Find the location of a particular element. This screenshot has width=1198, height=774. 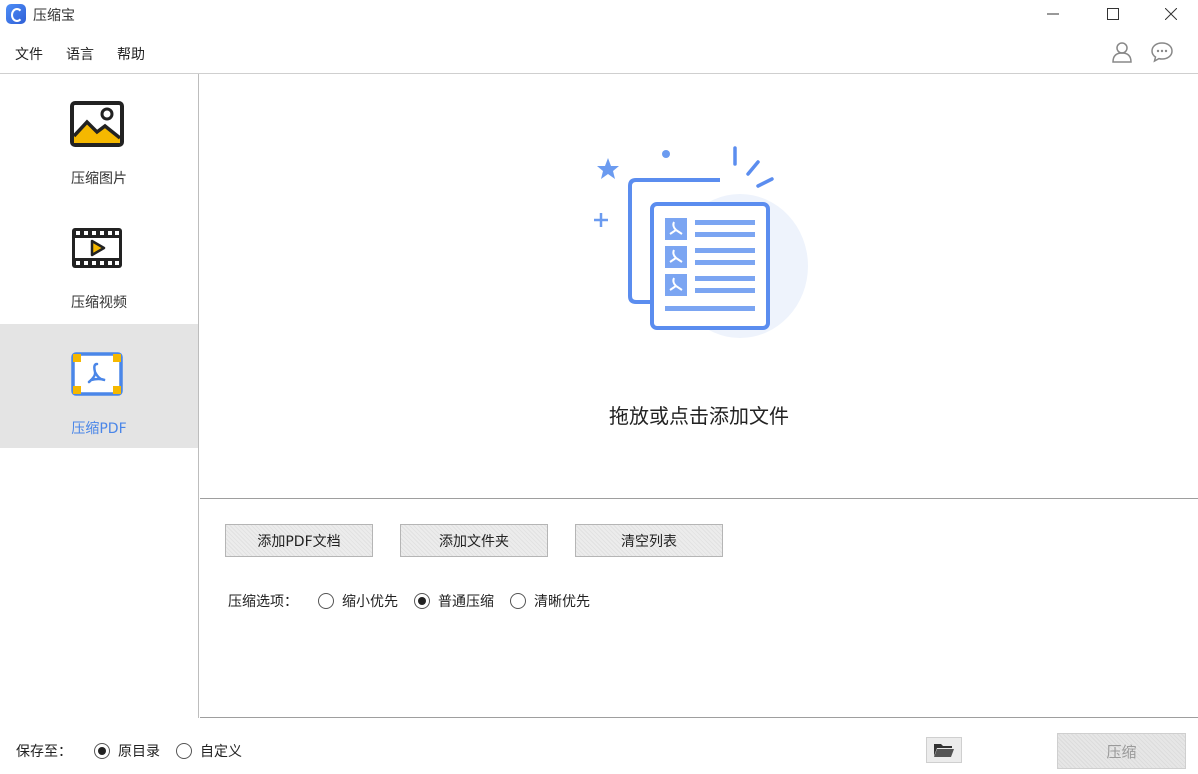

option-label: 清晰优先 is located at coordinates (562, 602).